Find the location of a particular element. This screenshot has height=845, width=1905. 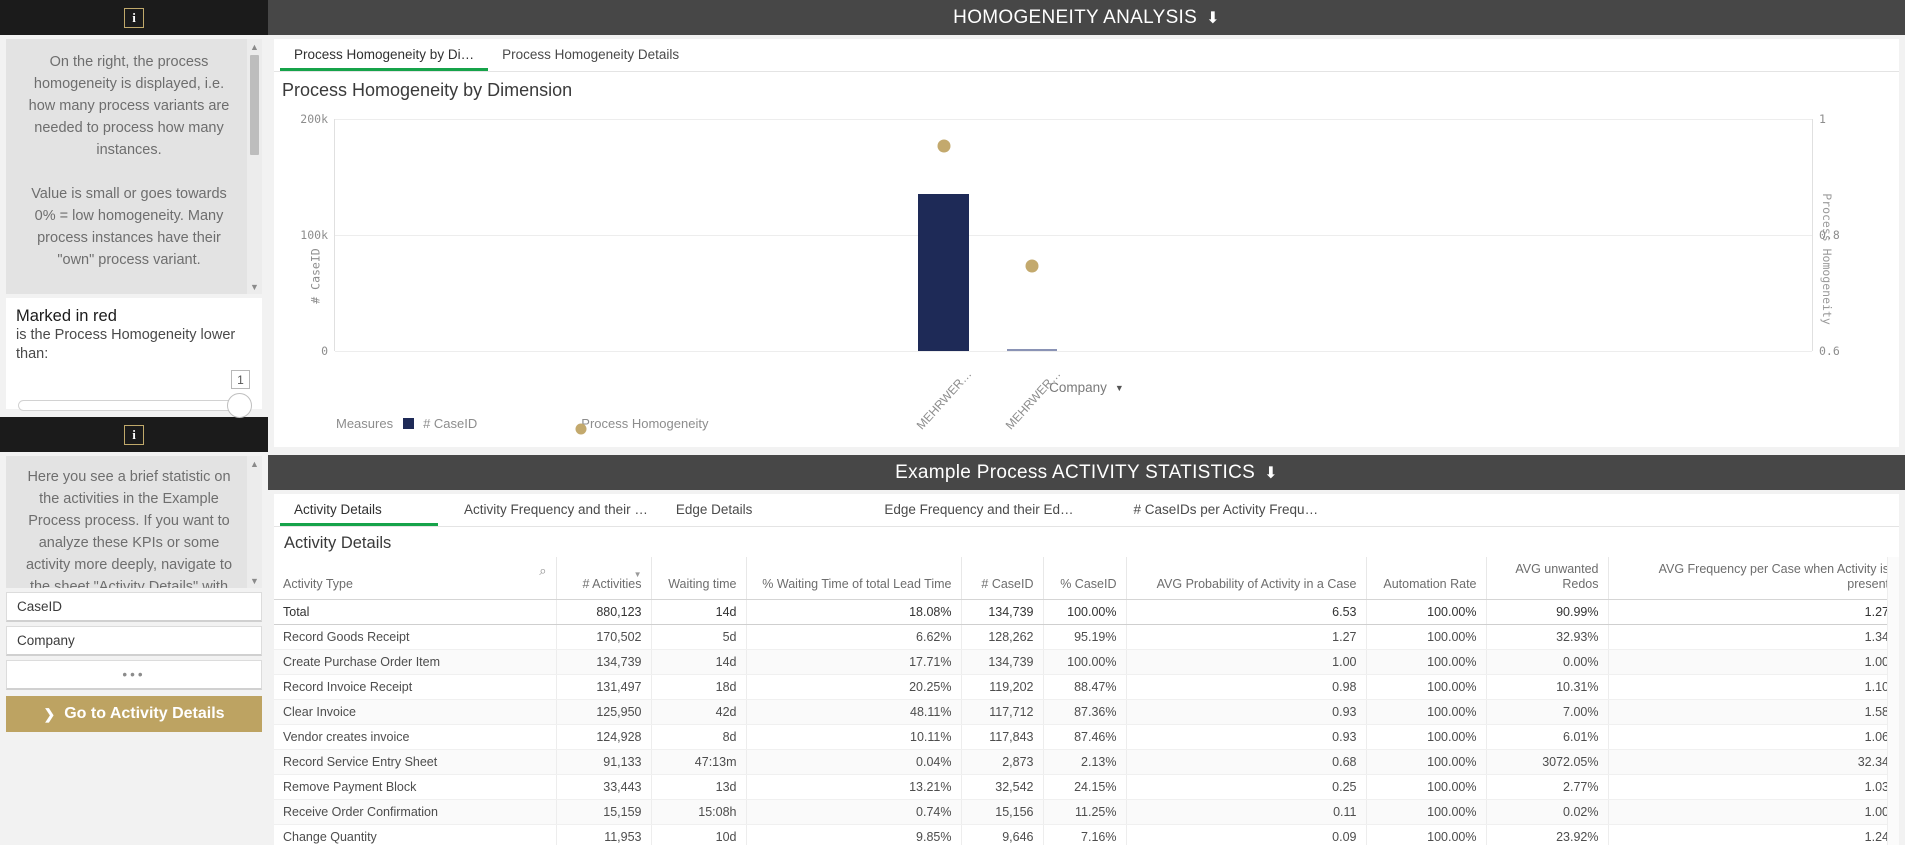

legend-swatch-homogeneity is located at coordinates (581, 429).